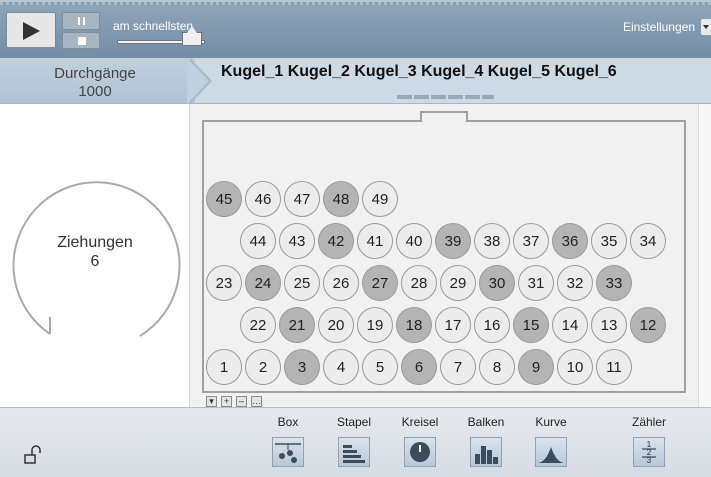  Describe the element at coordinates (211, 401) in the screenshot. I see `zoom-menu-button: ▾` at that location.